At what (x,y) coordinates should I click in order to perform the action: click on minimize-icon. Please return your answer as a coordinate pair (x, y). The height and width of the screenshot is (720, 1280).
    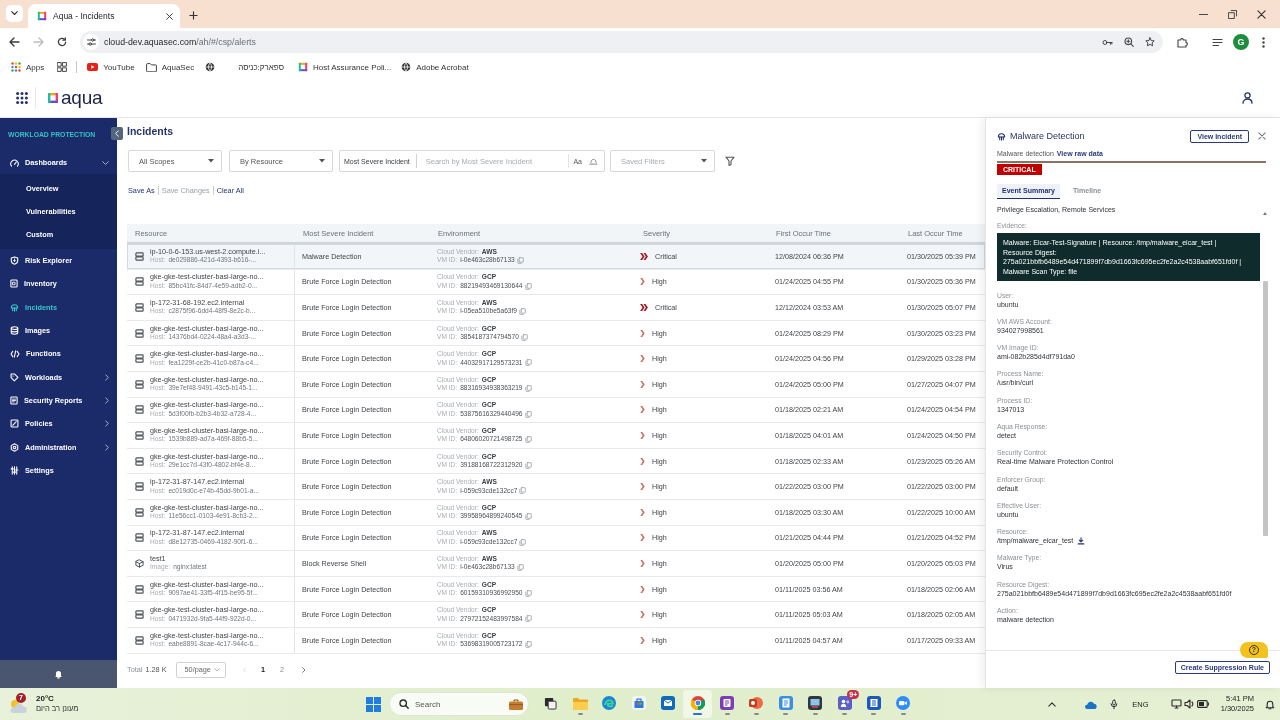
    Looking at the image, I should click on (1203, 14).